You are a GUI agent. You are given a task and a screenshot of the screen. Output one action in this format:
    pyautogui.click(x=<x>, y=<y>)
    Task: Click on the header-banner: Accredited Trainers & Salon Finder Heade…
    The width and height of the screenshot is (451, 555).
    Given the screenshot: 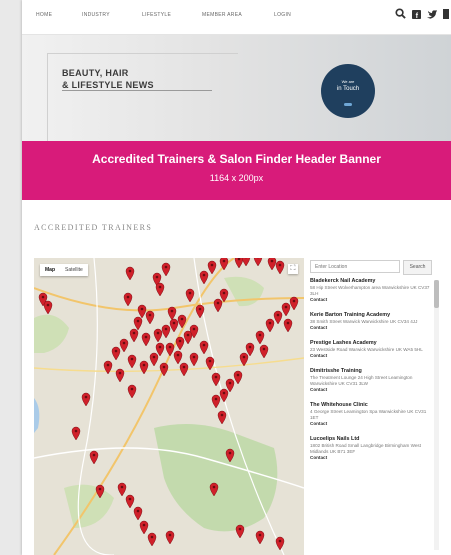 What is the action you would take?
    pyautogui.click(x=236, y=170)
    